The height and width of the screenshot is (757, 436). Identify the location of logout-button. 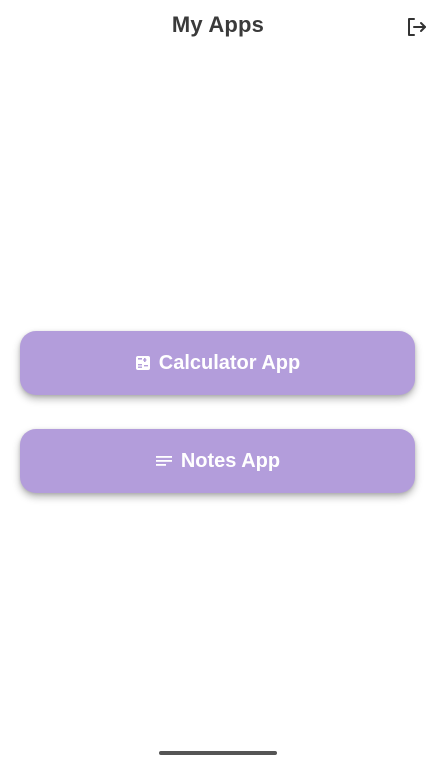
(416, 27).